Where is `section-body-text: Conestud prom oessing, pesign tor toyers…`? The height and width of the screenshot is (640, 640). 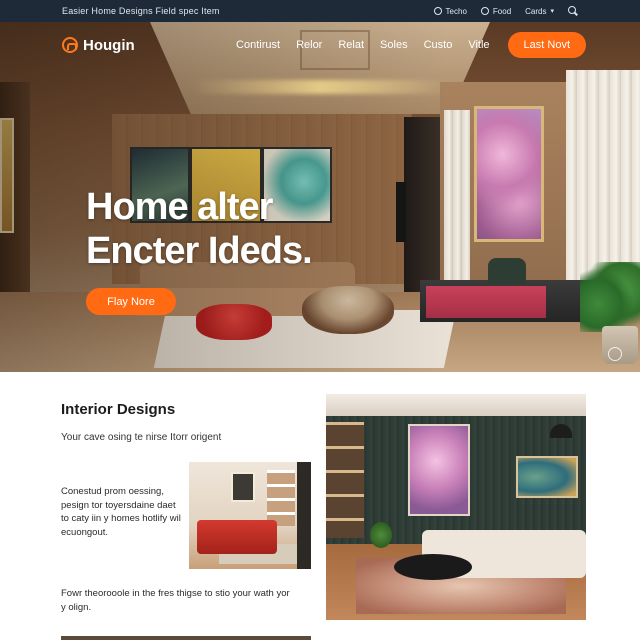
section-body-text: Conestud prom oessing, pesign tor toyers… is located at coordinates (121, 512).